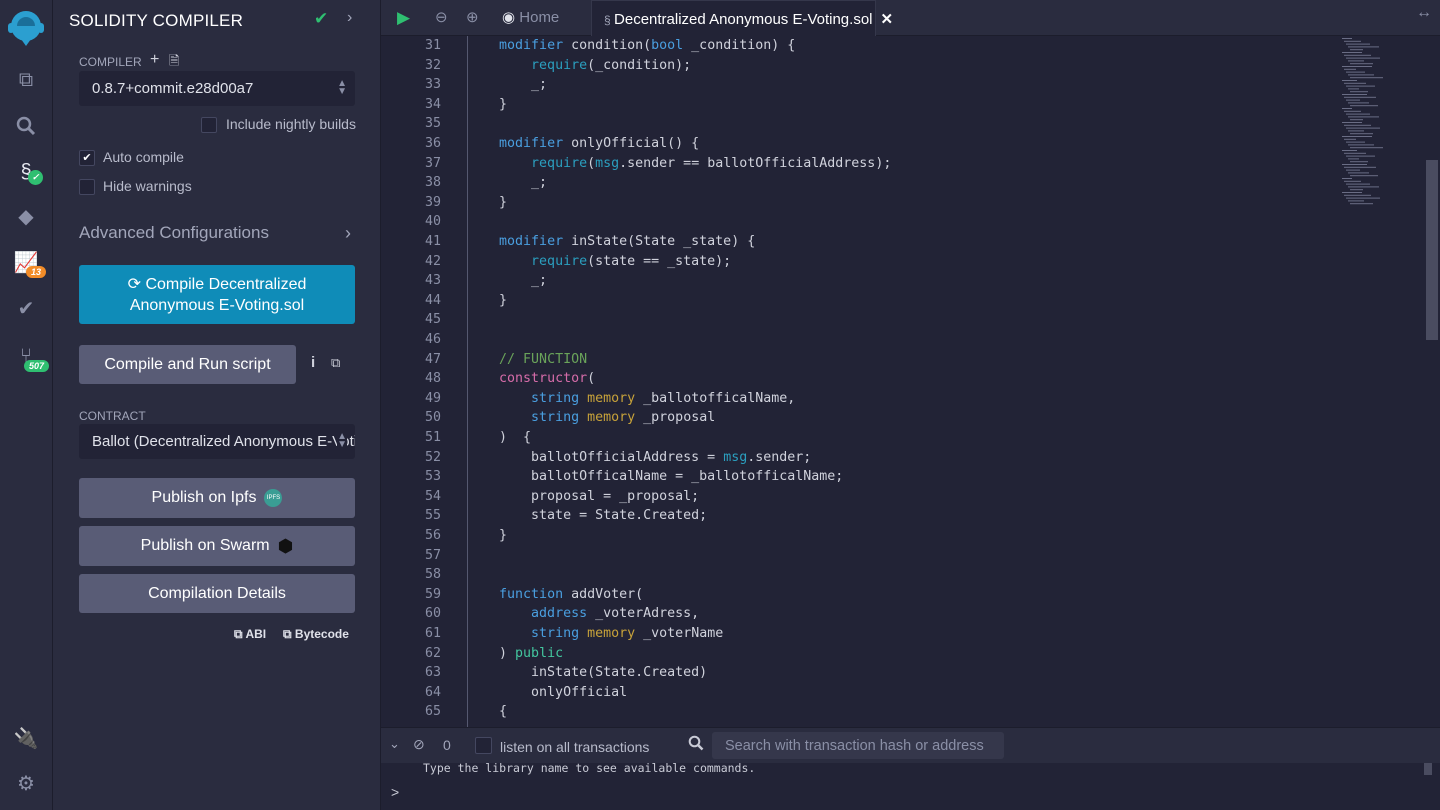 This screenshot has width=1440, height=810. Describe the element at coordinates (285, 545) in the screenshot. I see `swarm-icon: ⬢` at that location.